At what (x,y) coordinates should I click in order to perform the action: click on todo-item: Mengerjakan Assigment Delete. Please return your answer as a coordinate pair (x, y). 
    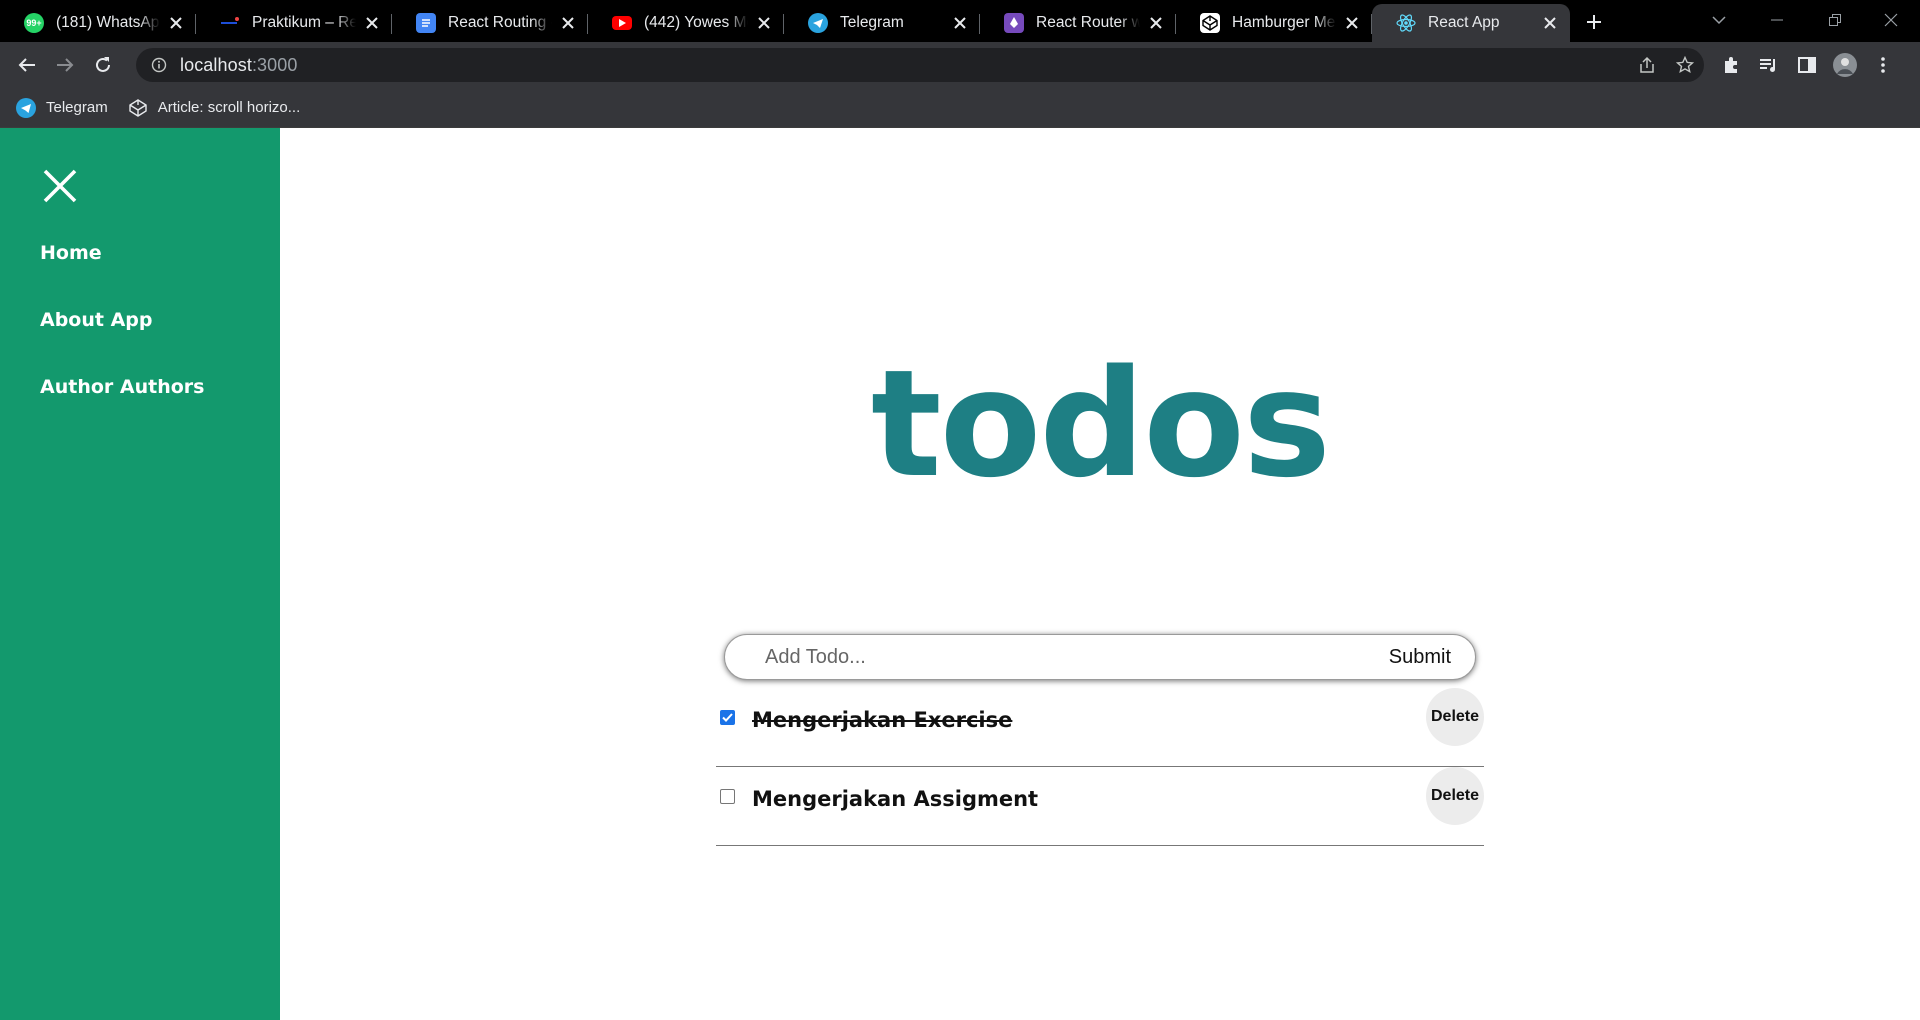
    Looking at the image, I should click on (1100, 806).